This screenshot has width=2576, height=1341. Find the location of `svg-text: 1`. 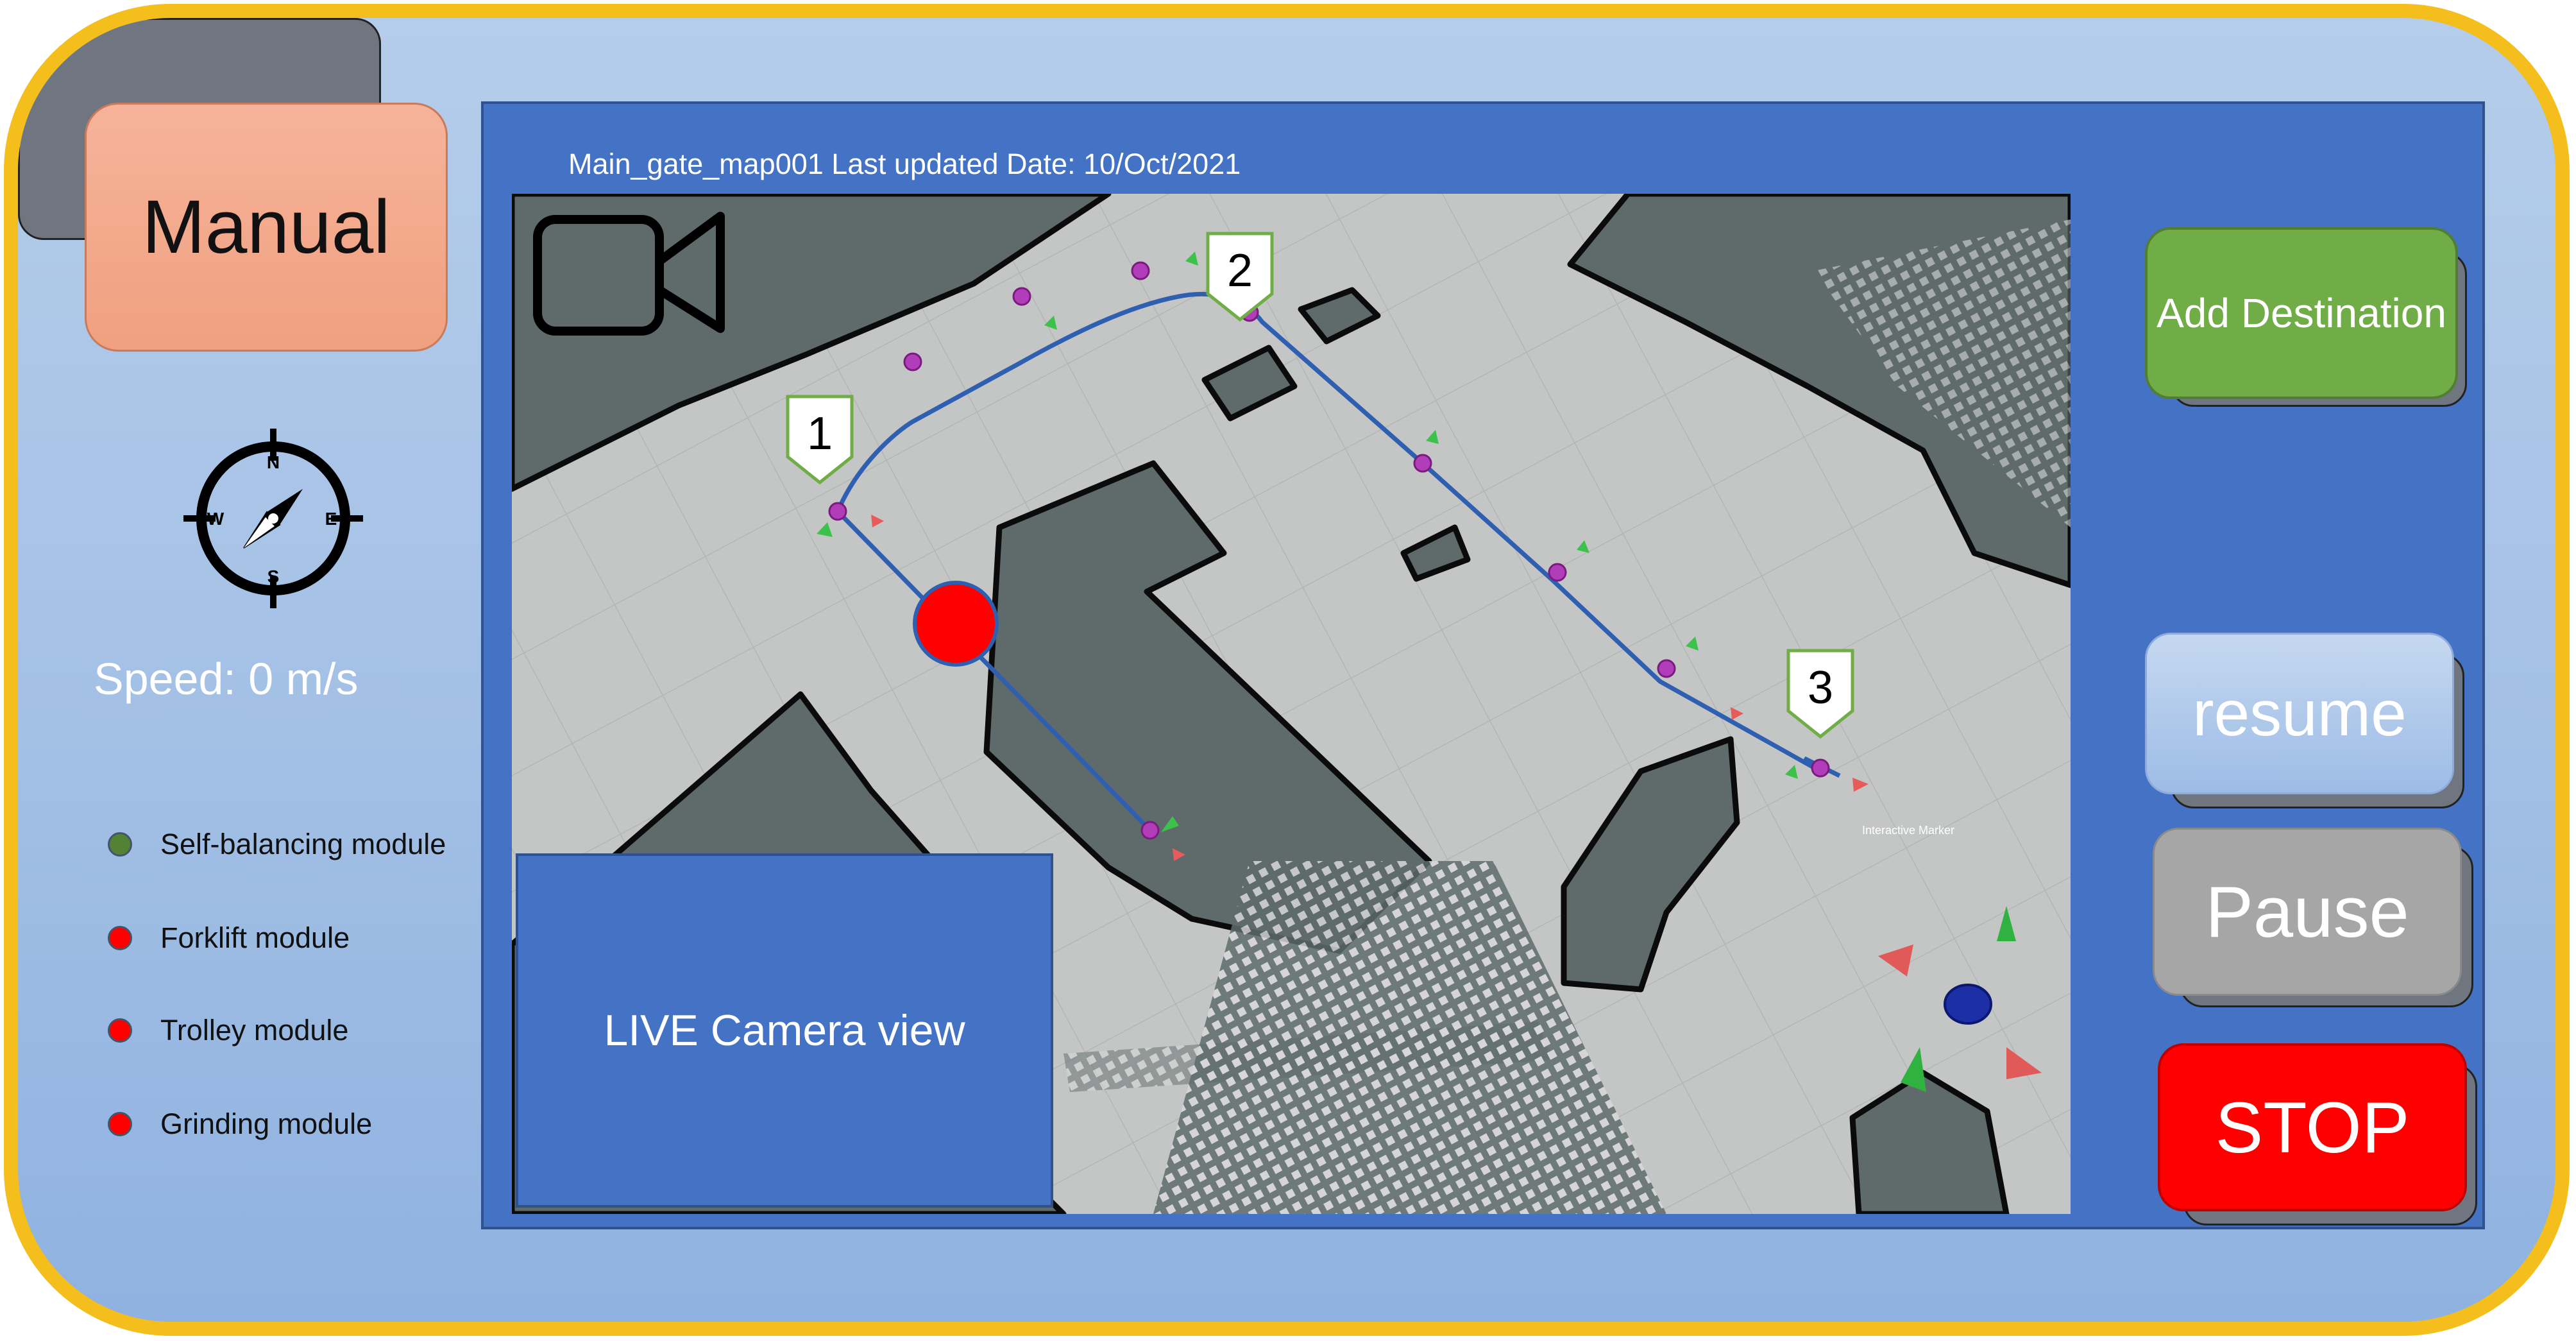

svg-text: 1 is located at coordinates (820, 433).